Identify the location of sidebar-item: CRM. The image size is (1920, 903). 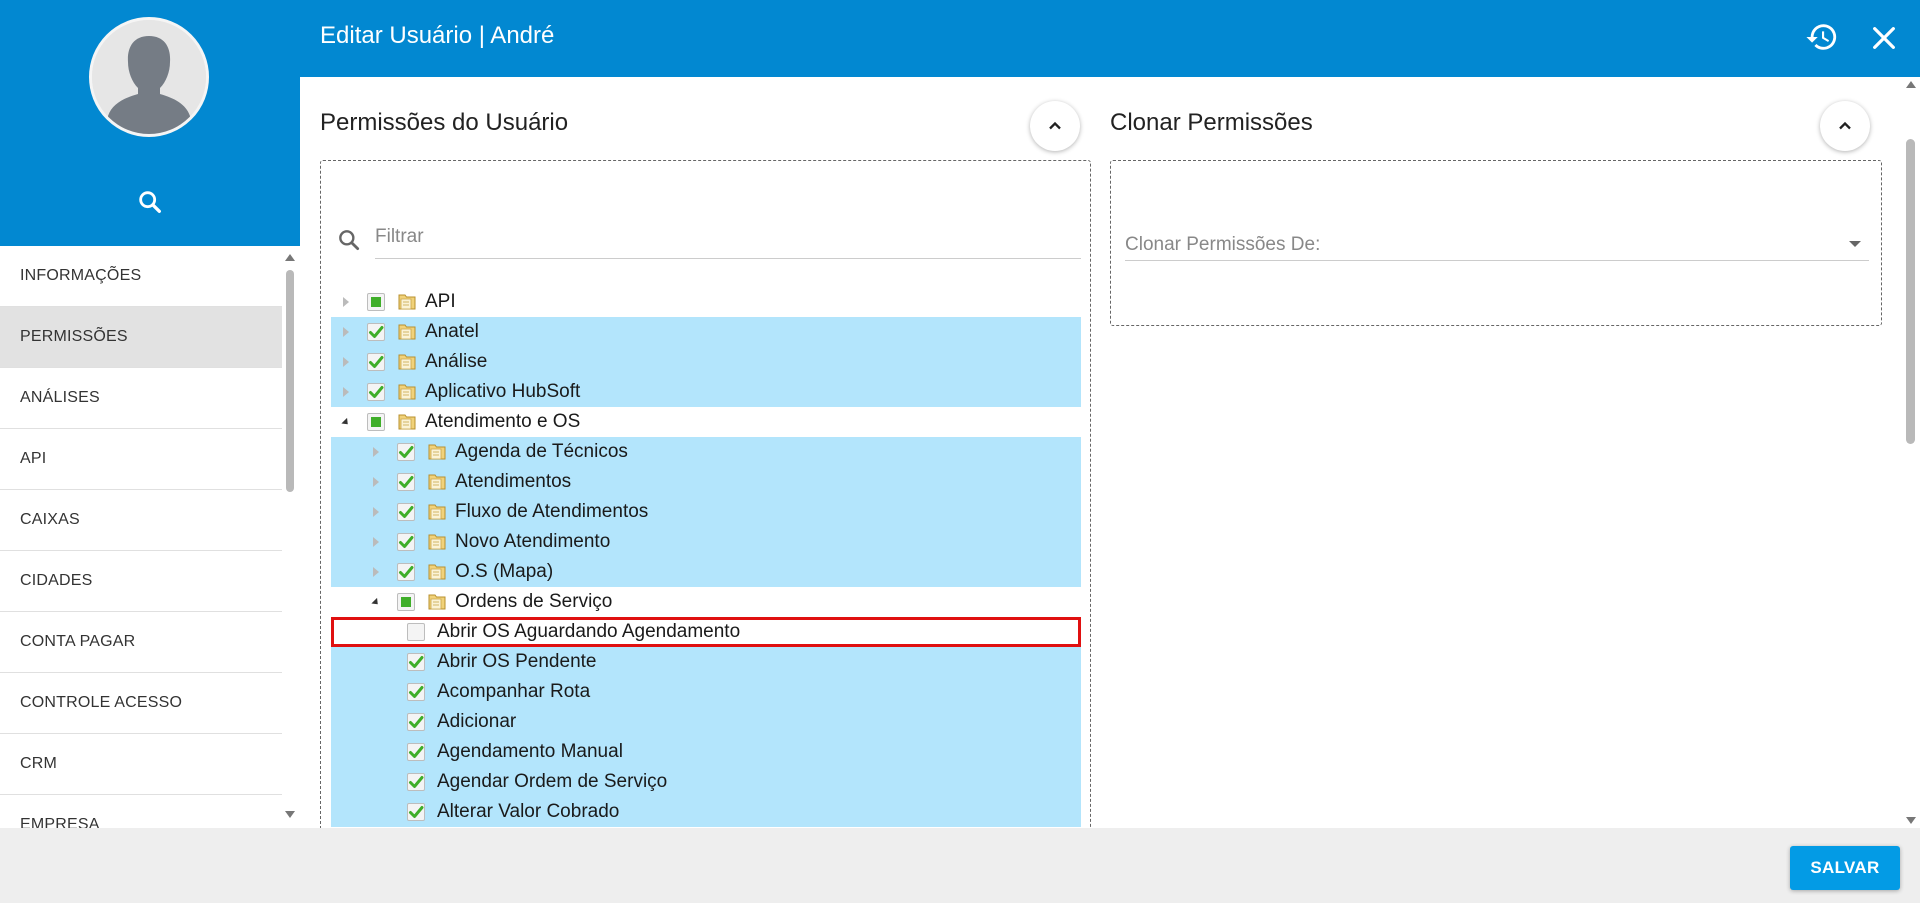
(141, 764).